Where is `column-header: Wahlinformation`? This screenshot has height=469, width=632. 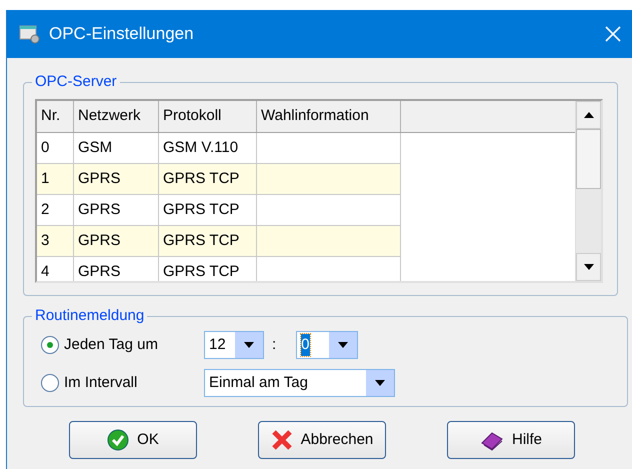 column-header: Wahlinformation is located at coordinates (329, 116).